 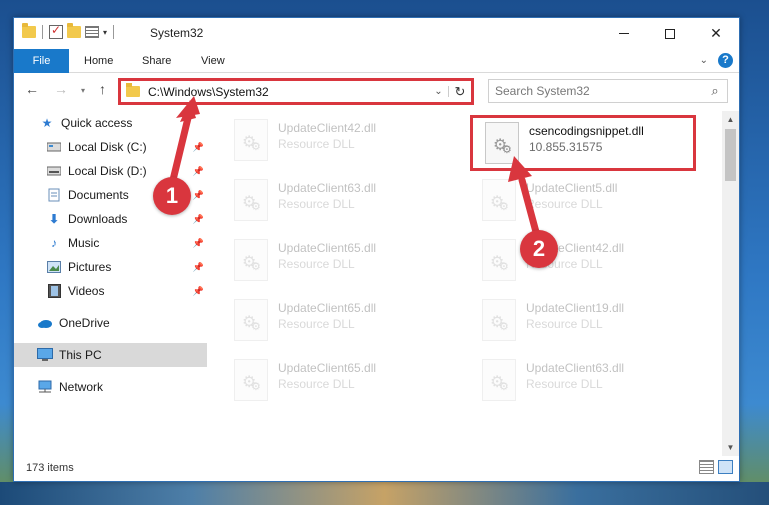 What do you see at coordinates (84, 243) in the screenshot?
I see `sidebar-item-label: Music` at bounding box center [84, 243].